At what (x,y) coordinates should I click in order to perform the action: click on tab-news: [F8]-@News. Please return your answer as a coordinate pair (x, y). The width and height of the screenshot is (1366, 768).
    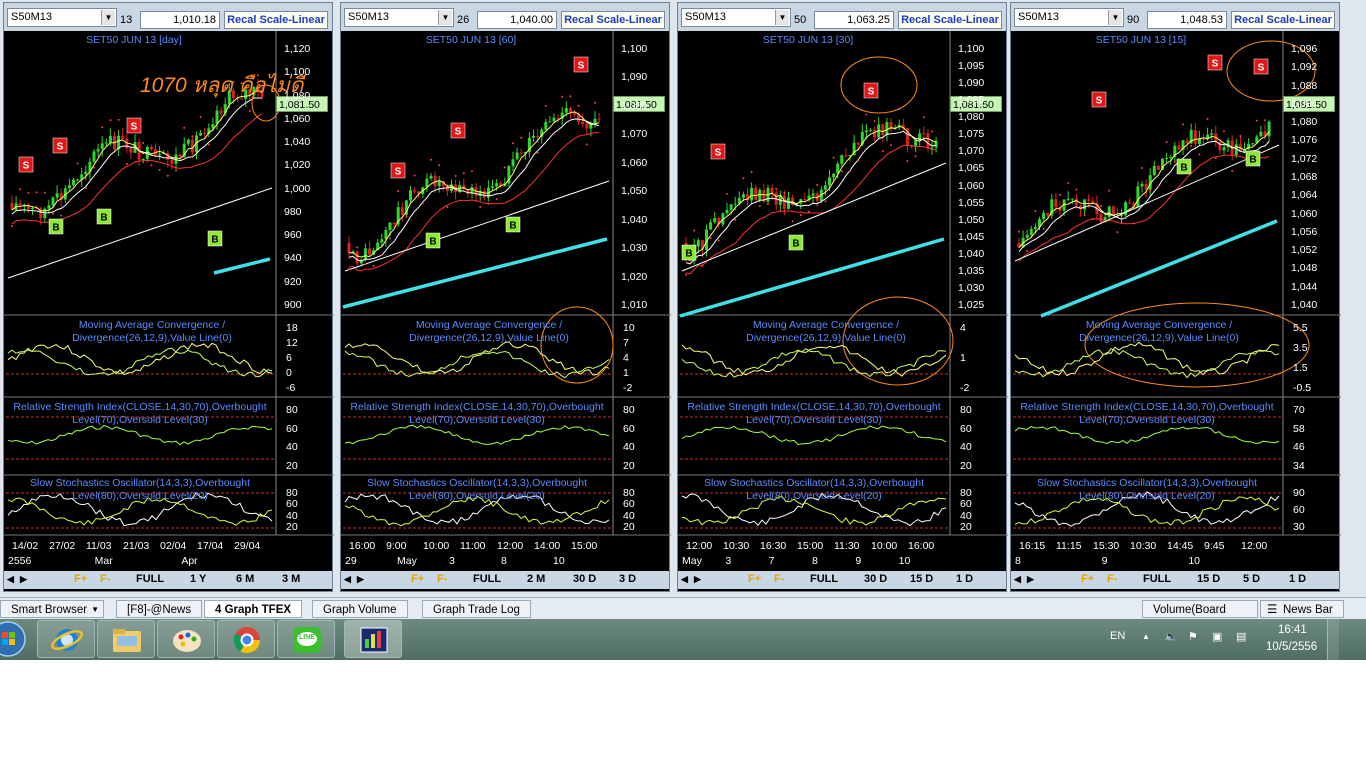
    Looking at the image, I should click on (159, 609).